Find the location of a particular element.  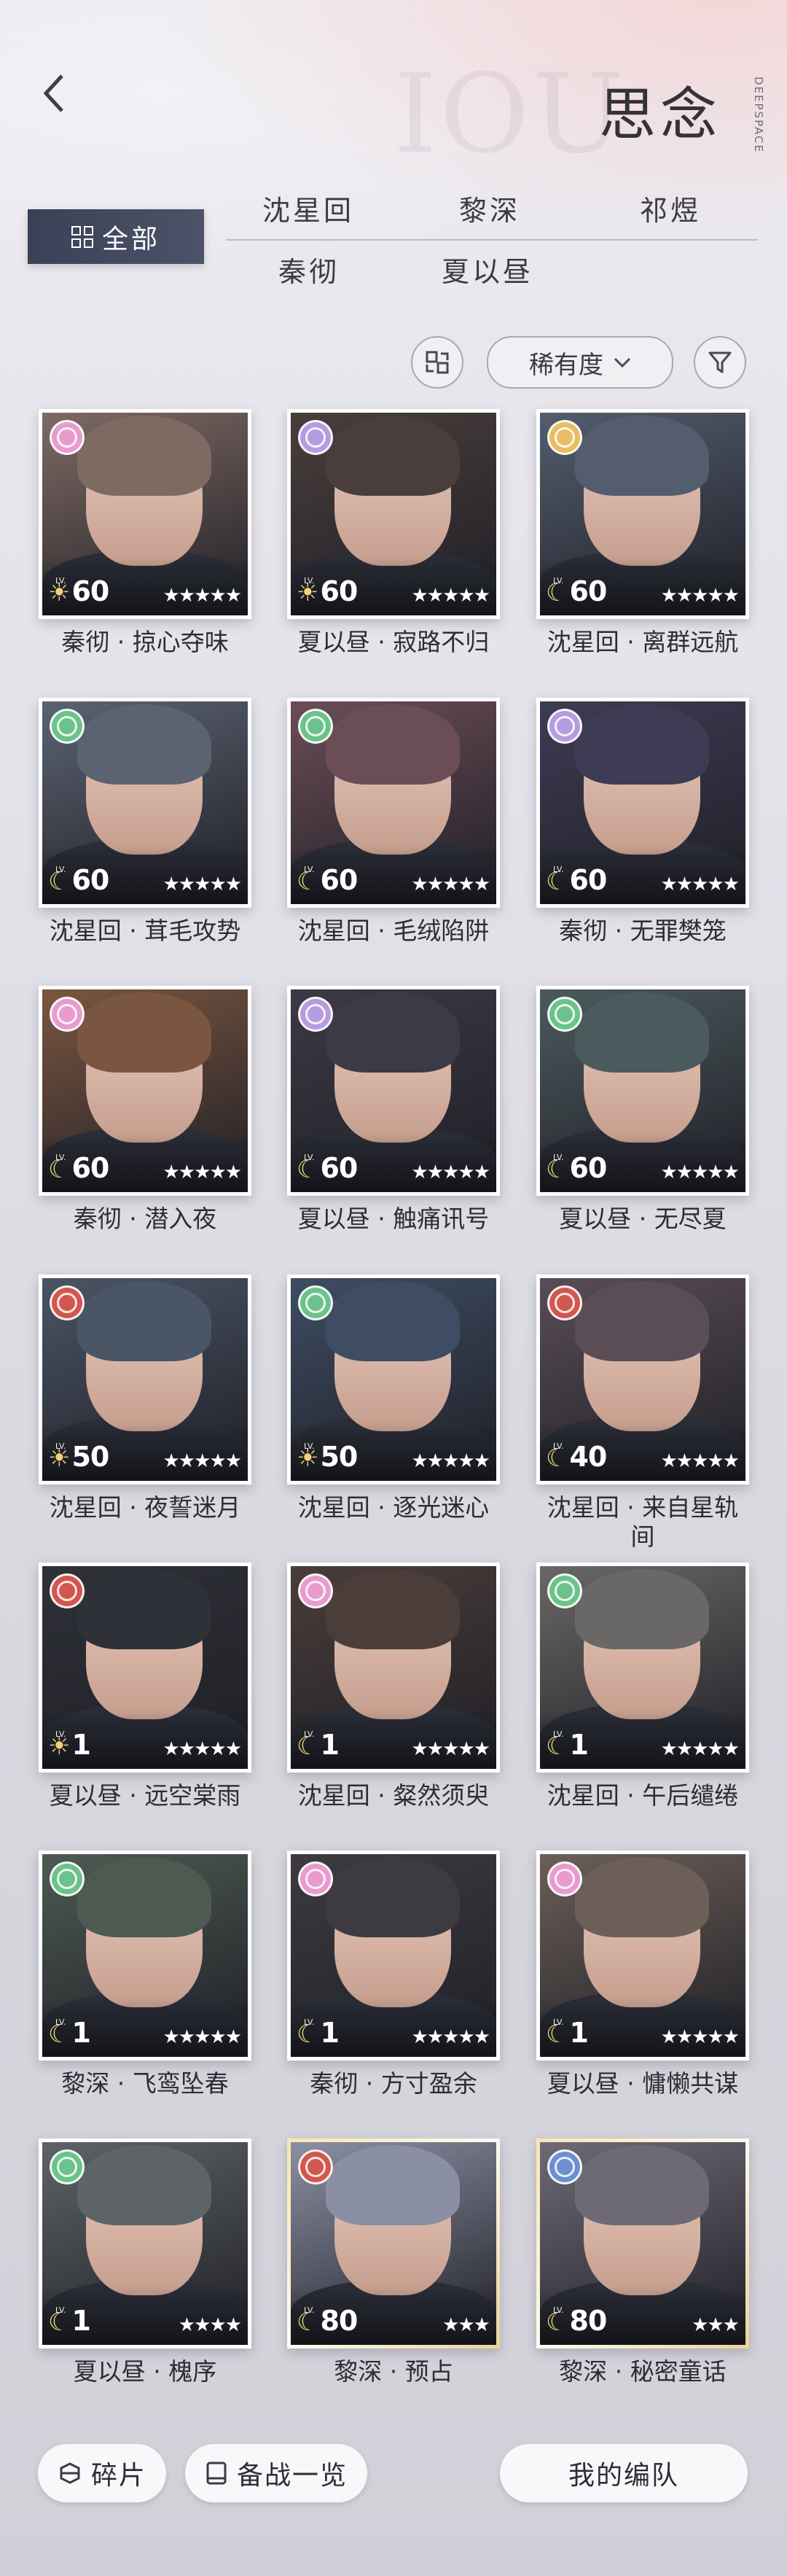

fragments-button: 碎片 is located at coordinates (102, 2473).